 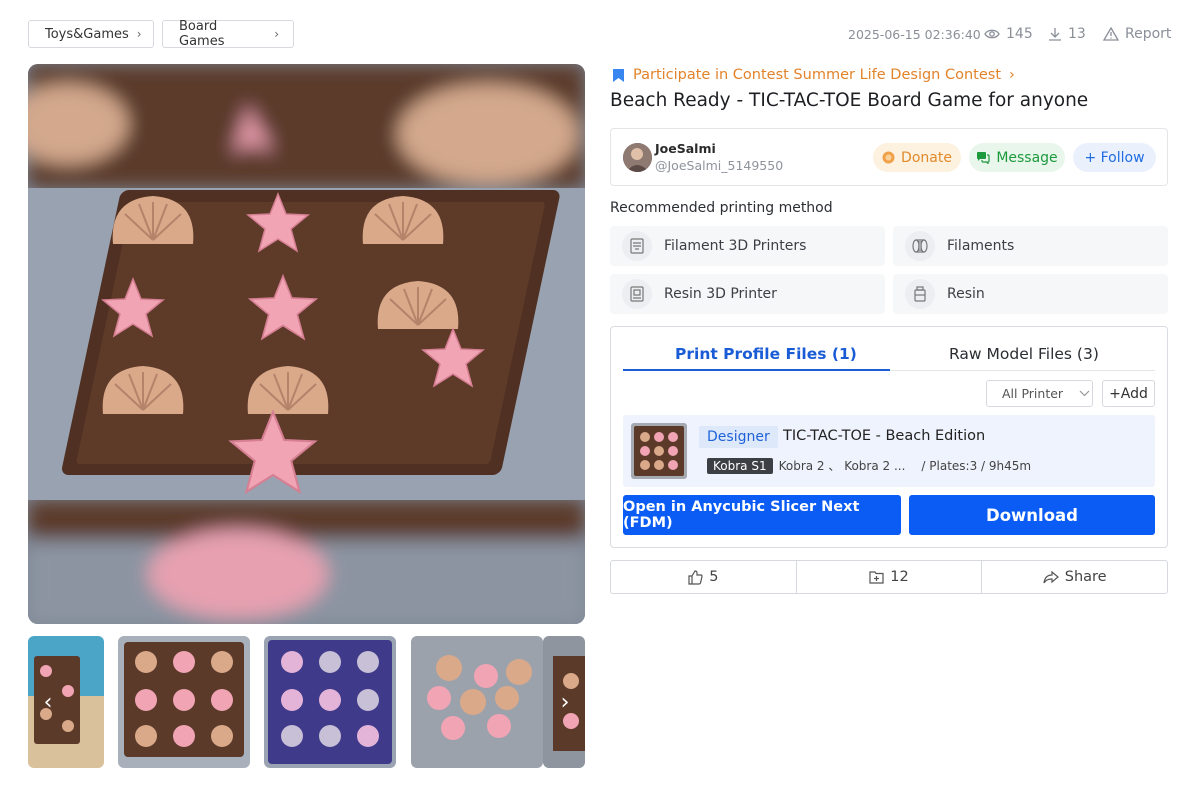 I want to click on method-label: Resin 3D Printer, so click(x=720, y=294).